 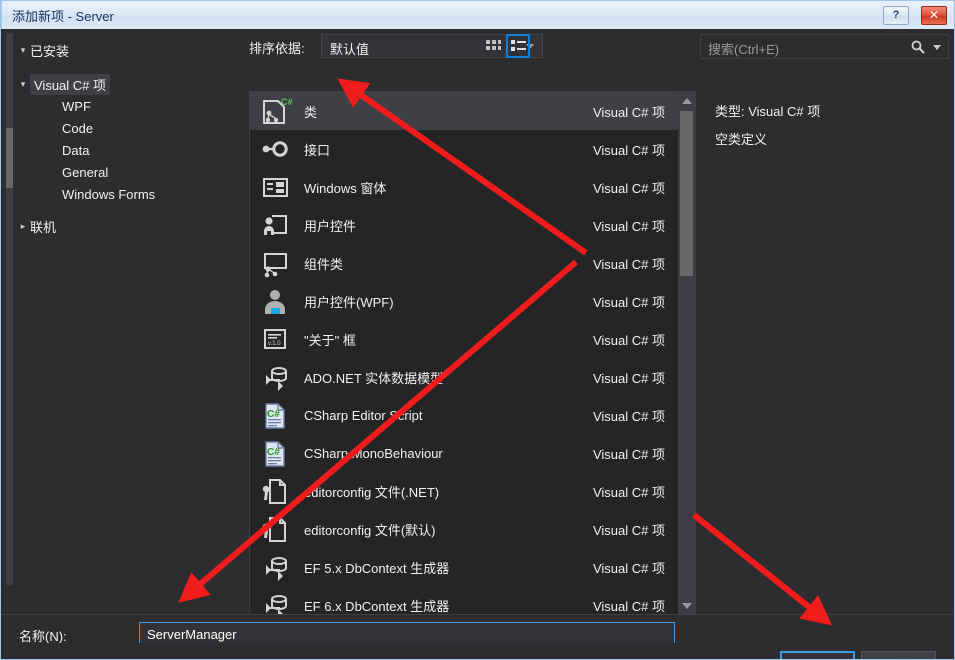 What do you see at coordinates (464, 600) in the screenshot?
I see `table-row: EF 6.x DbContext 生成器 Visual C# 项` at bounding box center [464, 600].